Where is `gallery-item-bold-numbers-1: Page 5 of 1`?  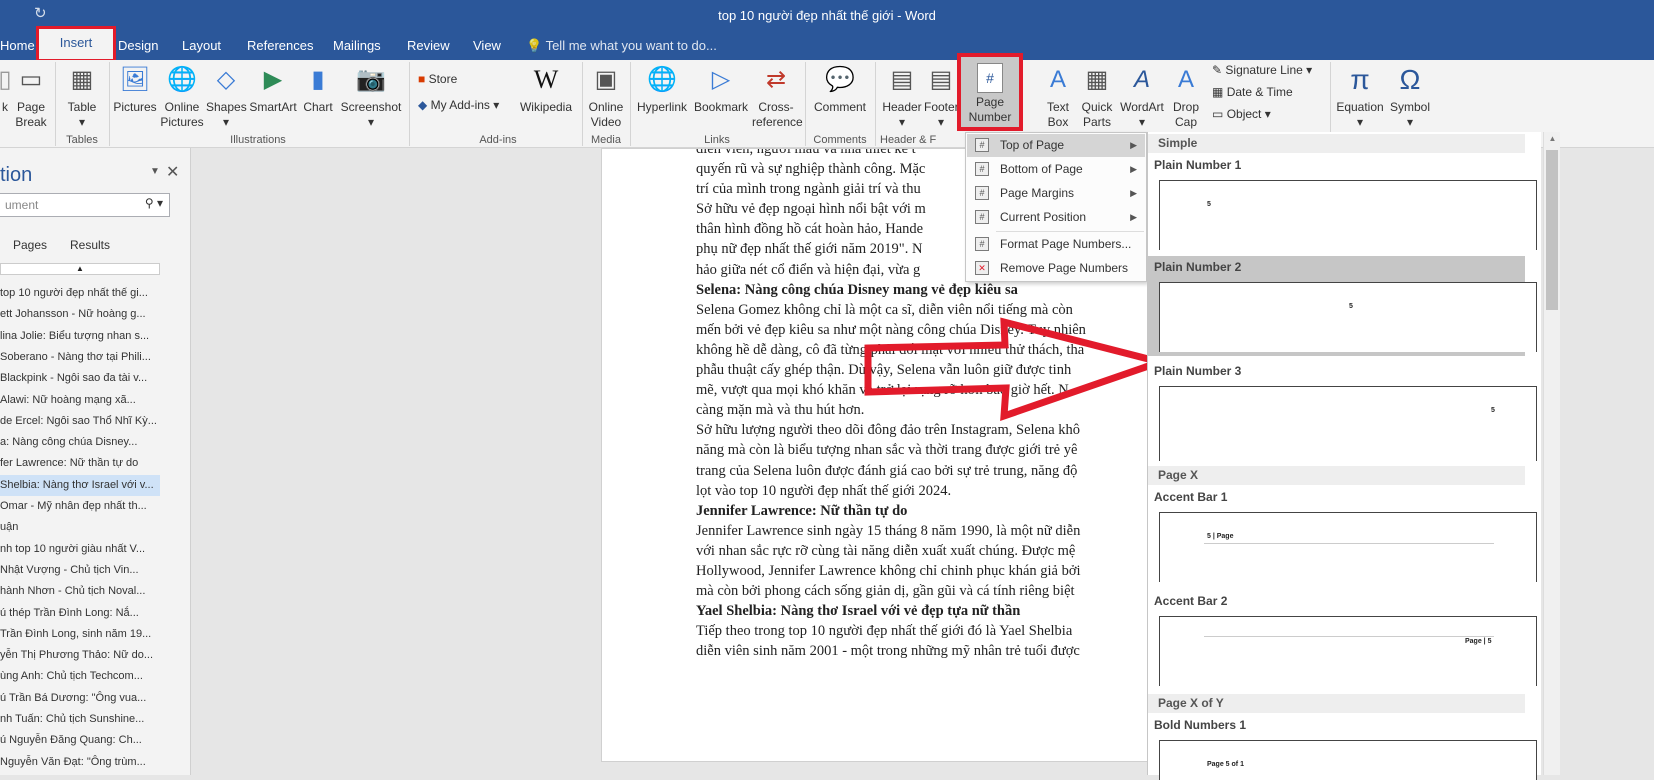
gallery-item-bold-numbers-1: Page 5 of 1 is located at coordinates (1348, 760).